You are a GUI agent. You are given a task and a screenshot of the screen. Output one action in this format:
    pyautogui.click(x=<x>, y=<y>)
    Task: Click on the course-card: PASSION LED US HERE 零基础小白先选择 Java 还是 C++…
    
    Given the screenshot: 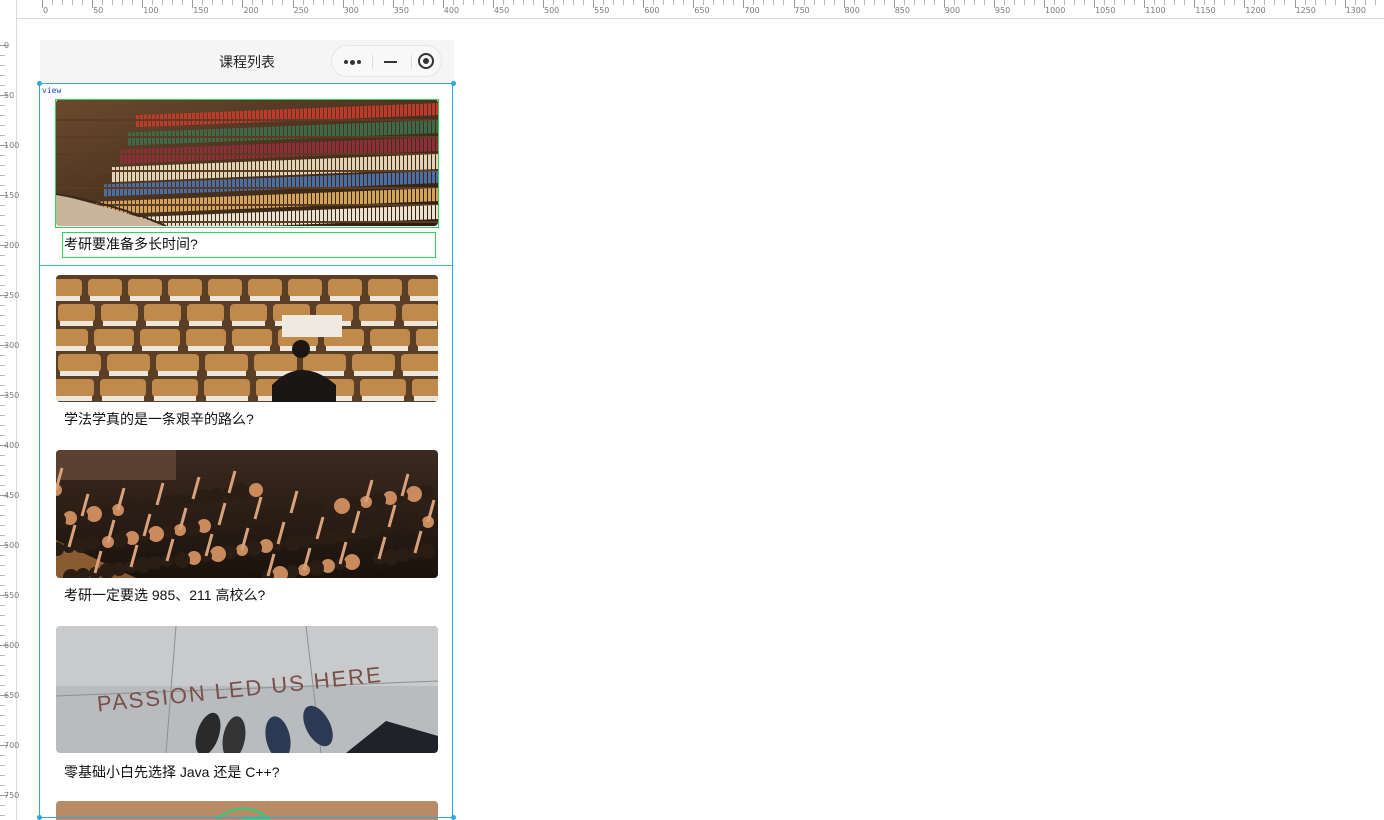 What is the action you would take?
    pyautogui.click(x=247, y=706)
    